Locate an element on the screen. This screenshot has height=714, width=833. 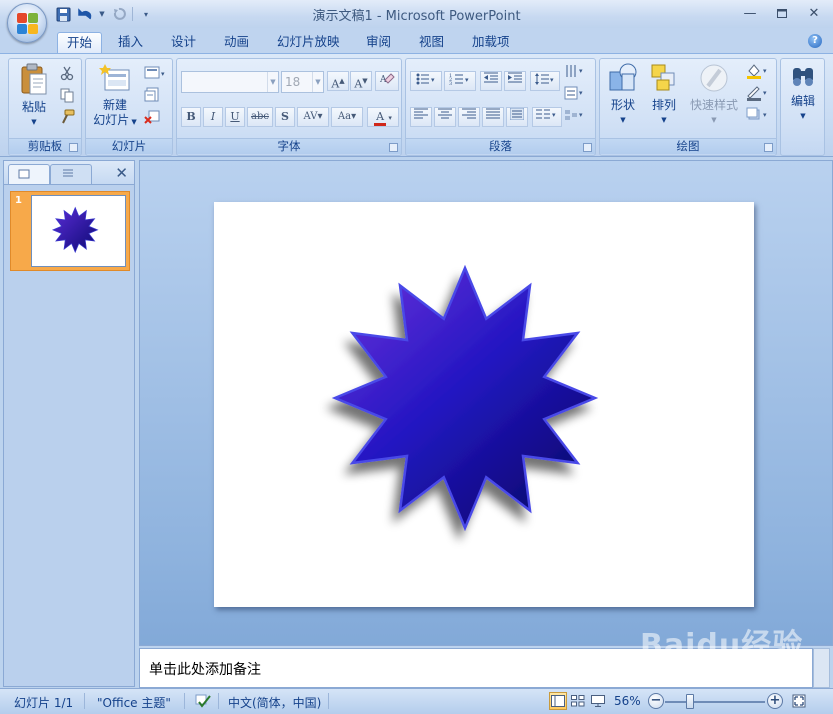
shapes-dropdown-icon: ▼ is located at coordinates (623, 120).